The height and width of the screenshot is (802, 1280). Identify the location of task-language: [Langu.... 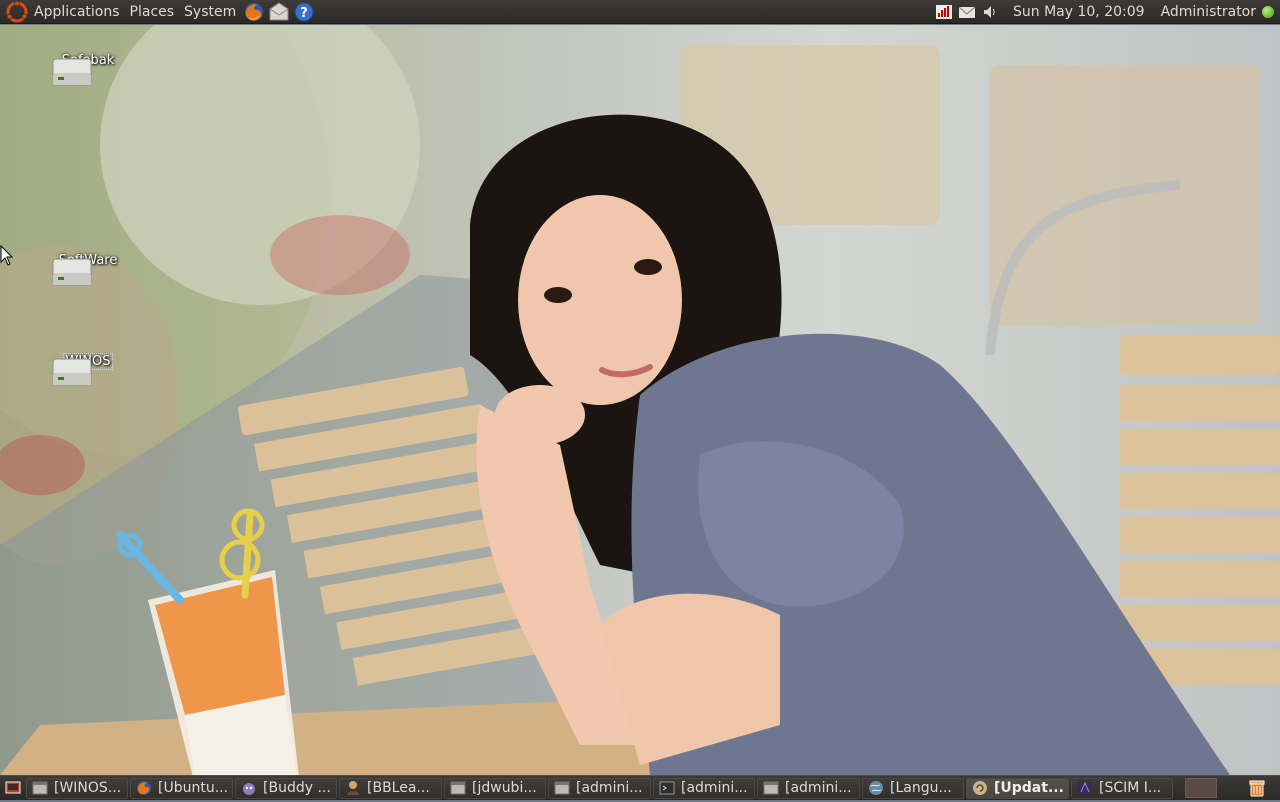
(913, 788).